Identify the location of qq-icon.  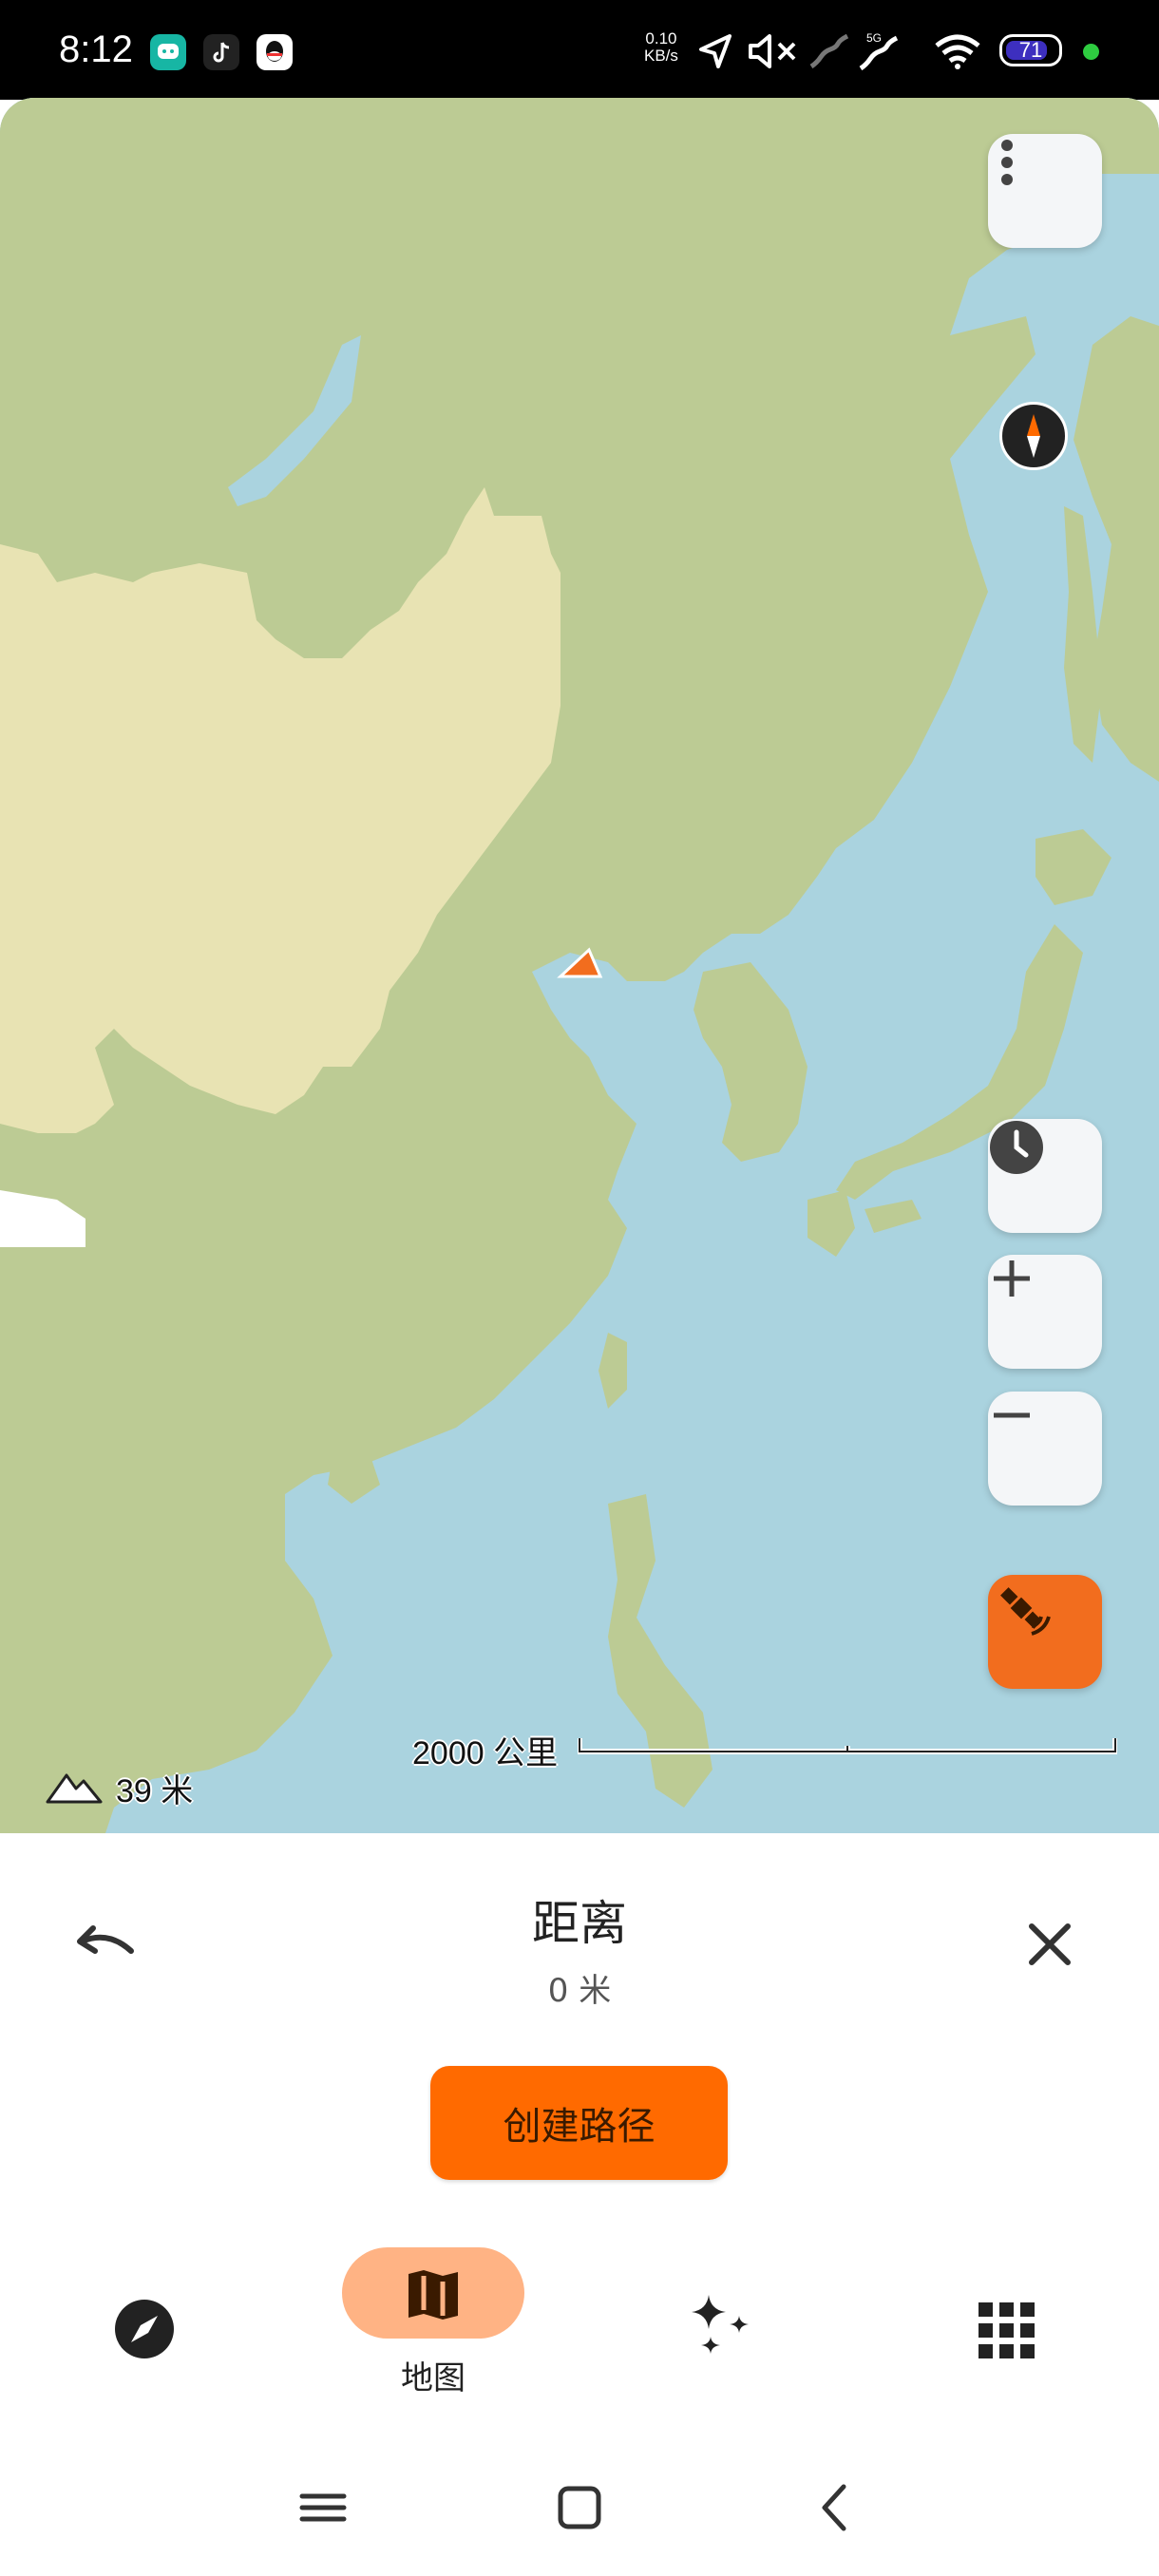
(274, 52).